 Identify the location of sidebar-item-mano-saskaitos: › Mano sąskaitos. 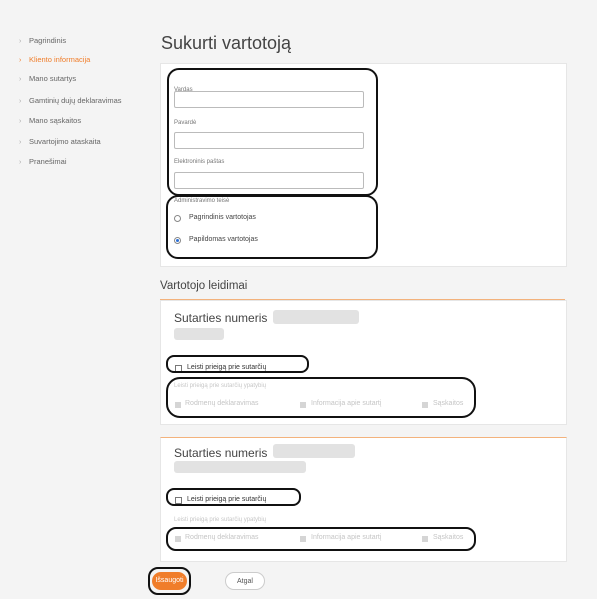
(50, 120).